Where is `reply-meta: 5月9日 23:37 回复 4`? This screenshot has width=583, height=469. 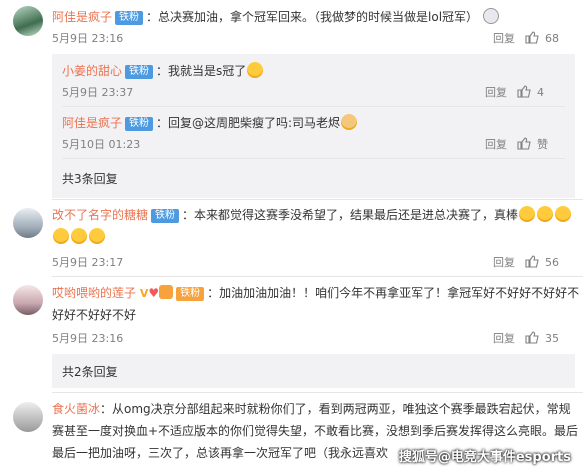
reply-meta: 5月9日 23:37 回复 4 is located at coordinates (313, 93).